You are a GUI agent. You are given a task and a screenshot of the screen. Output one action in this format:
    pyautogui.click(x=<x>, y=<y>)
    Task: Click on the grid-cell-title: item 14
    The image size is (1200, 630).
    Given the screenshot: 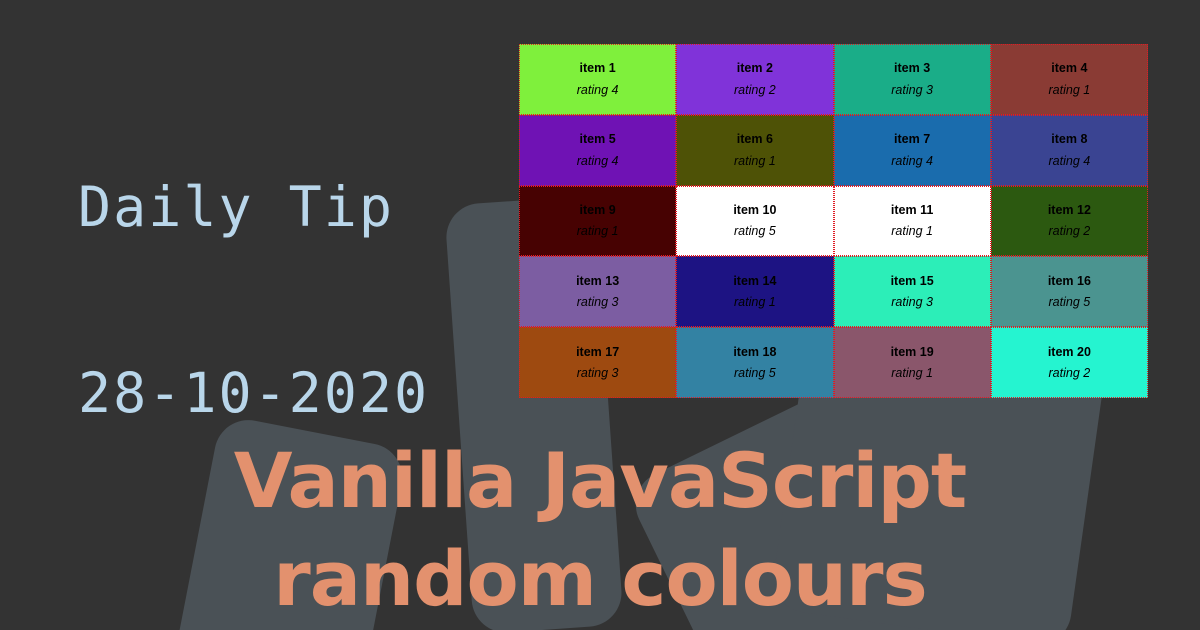 What is the action you would take?
    pyautogui.click(x=755, y=280)
    